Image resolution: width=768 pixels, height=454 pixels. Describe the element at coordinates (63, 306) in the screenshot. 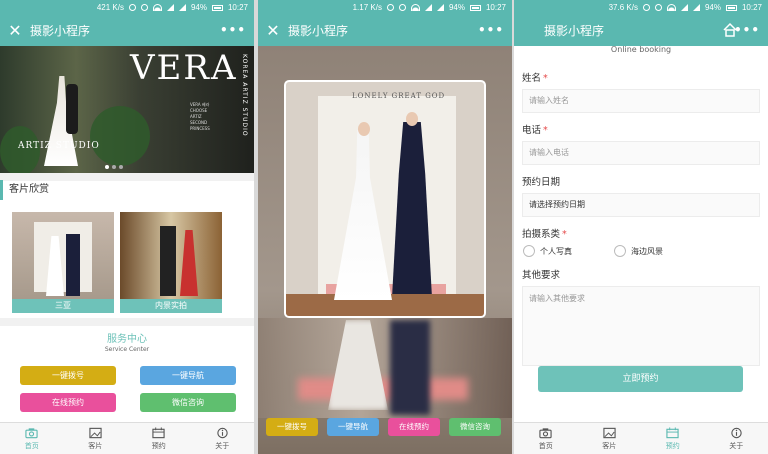

I see `card-caption: 三亚` at that location.